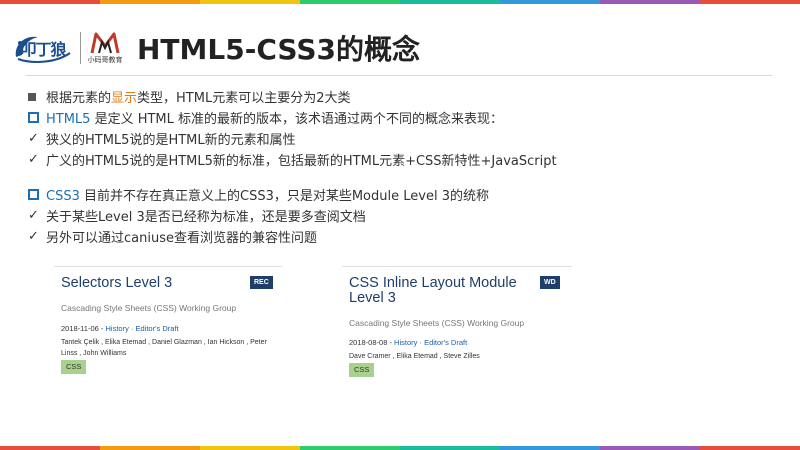 The height and width of the screenshot is (450, 800). I want to click on bottom-color-bar, so click(400, 448).